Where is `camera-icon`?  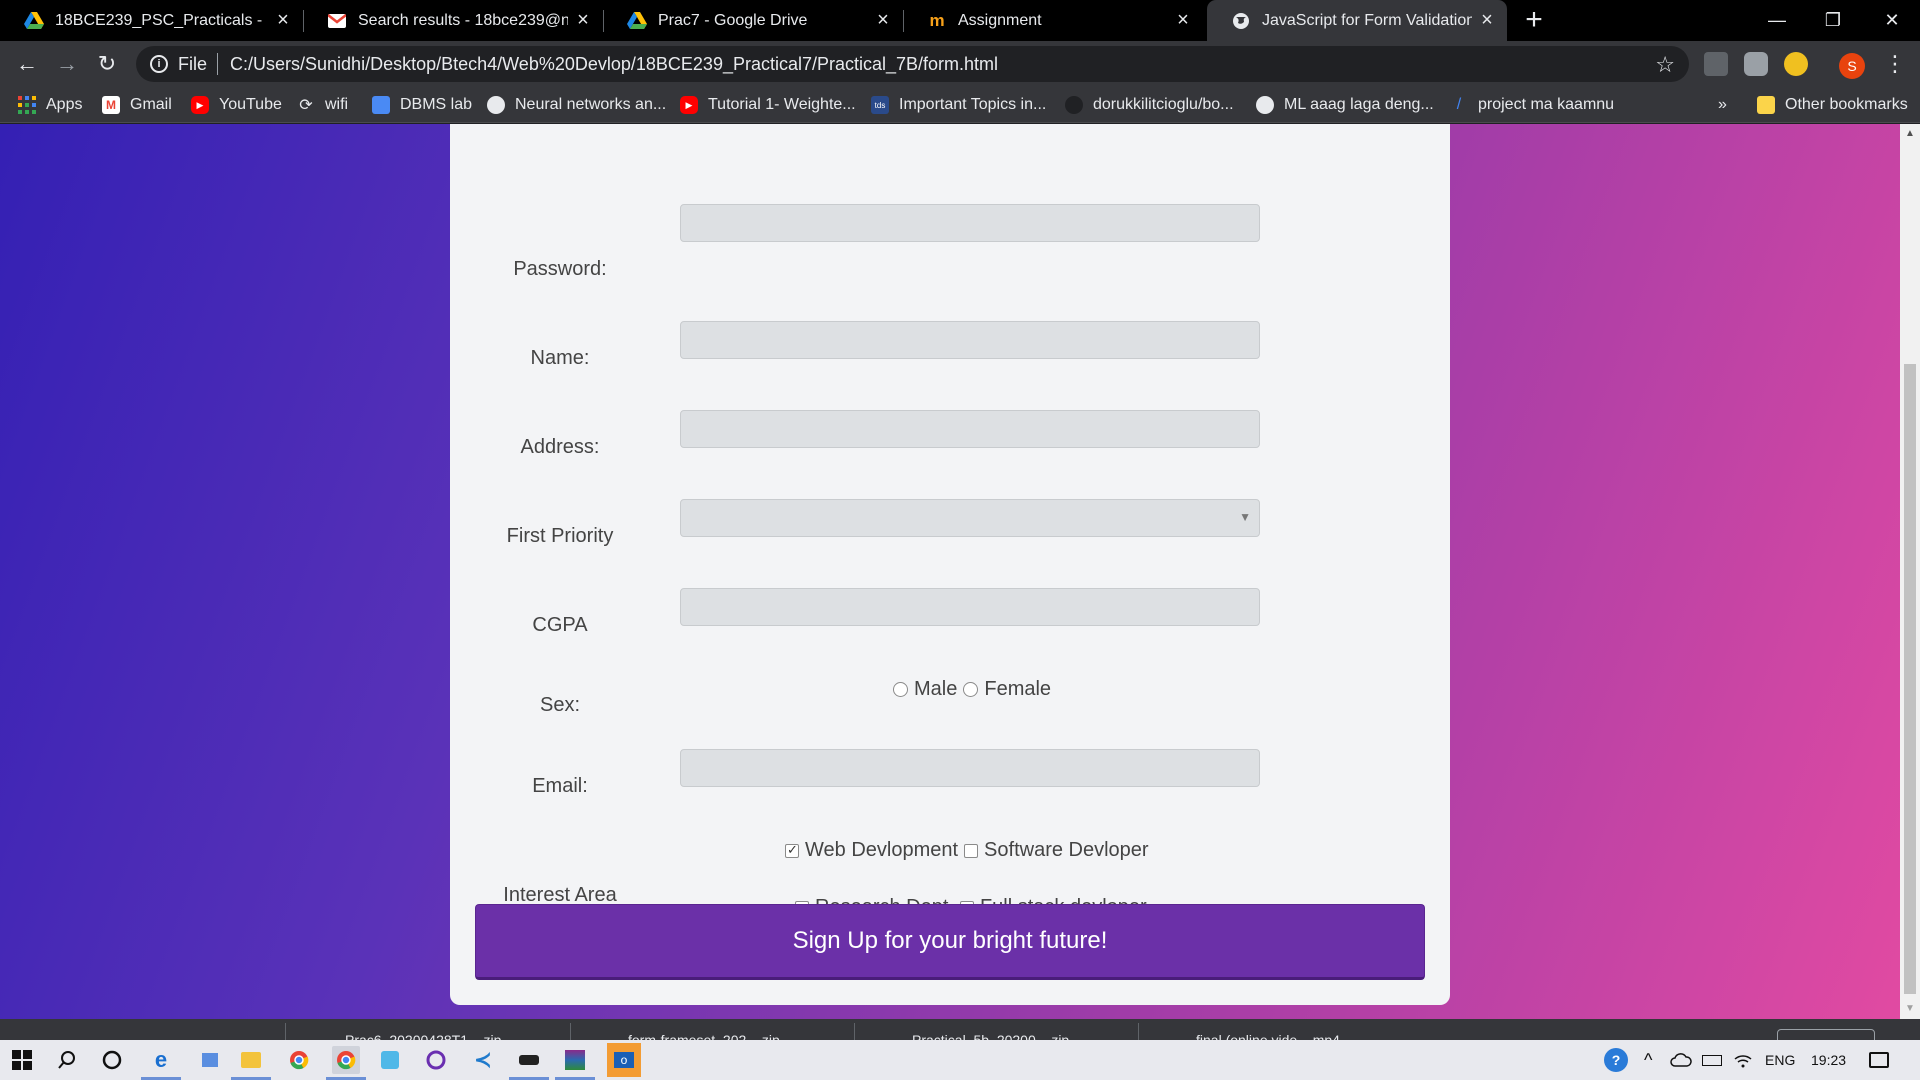
camera-icon is located at coordinates (1756, 64).